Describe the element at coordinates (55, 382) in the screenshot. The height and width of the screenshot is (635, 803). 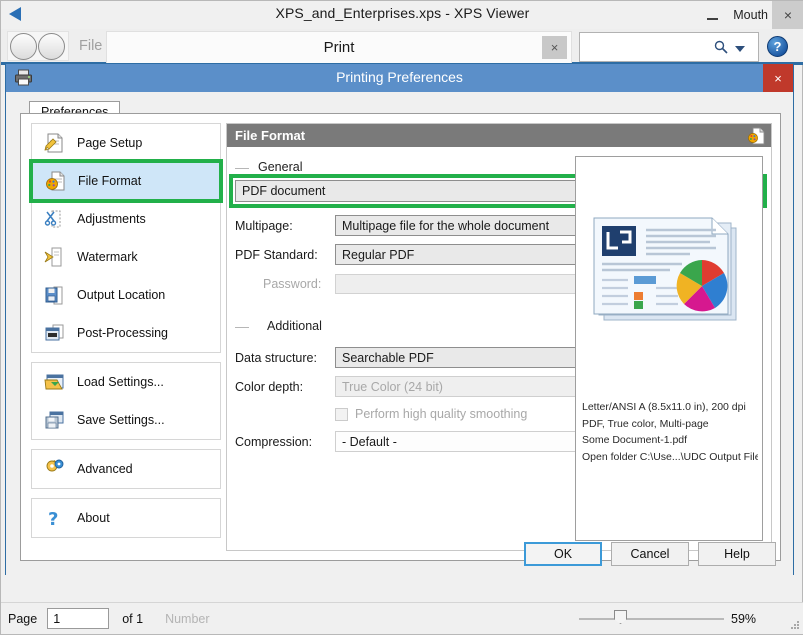
I see `load-settings-icon` at that location.